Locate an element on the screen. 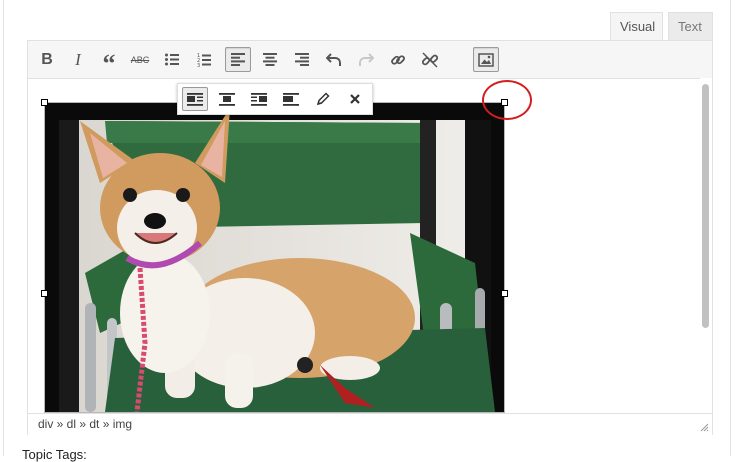 The width and height of the screenshot is (744, 462). topic-tags-label: Topic Tags: is located at coordinates (54, 454).